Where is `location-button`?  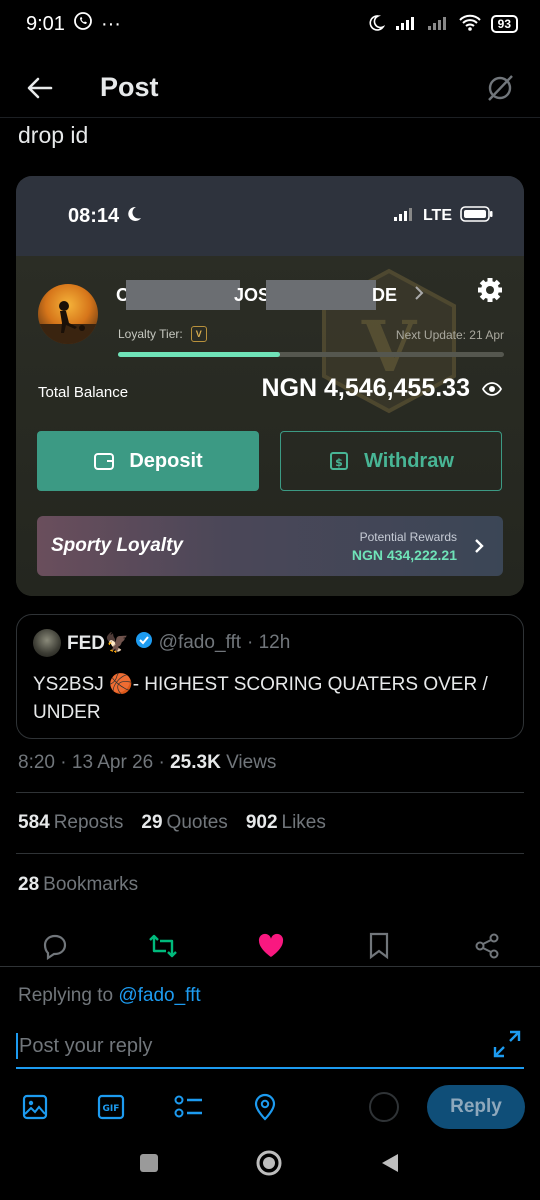 location-button is located at coordinates (265, 1107).